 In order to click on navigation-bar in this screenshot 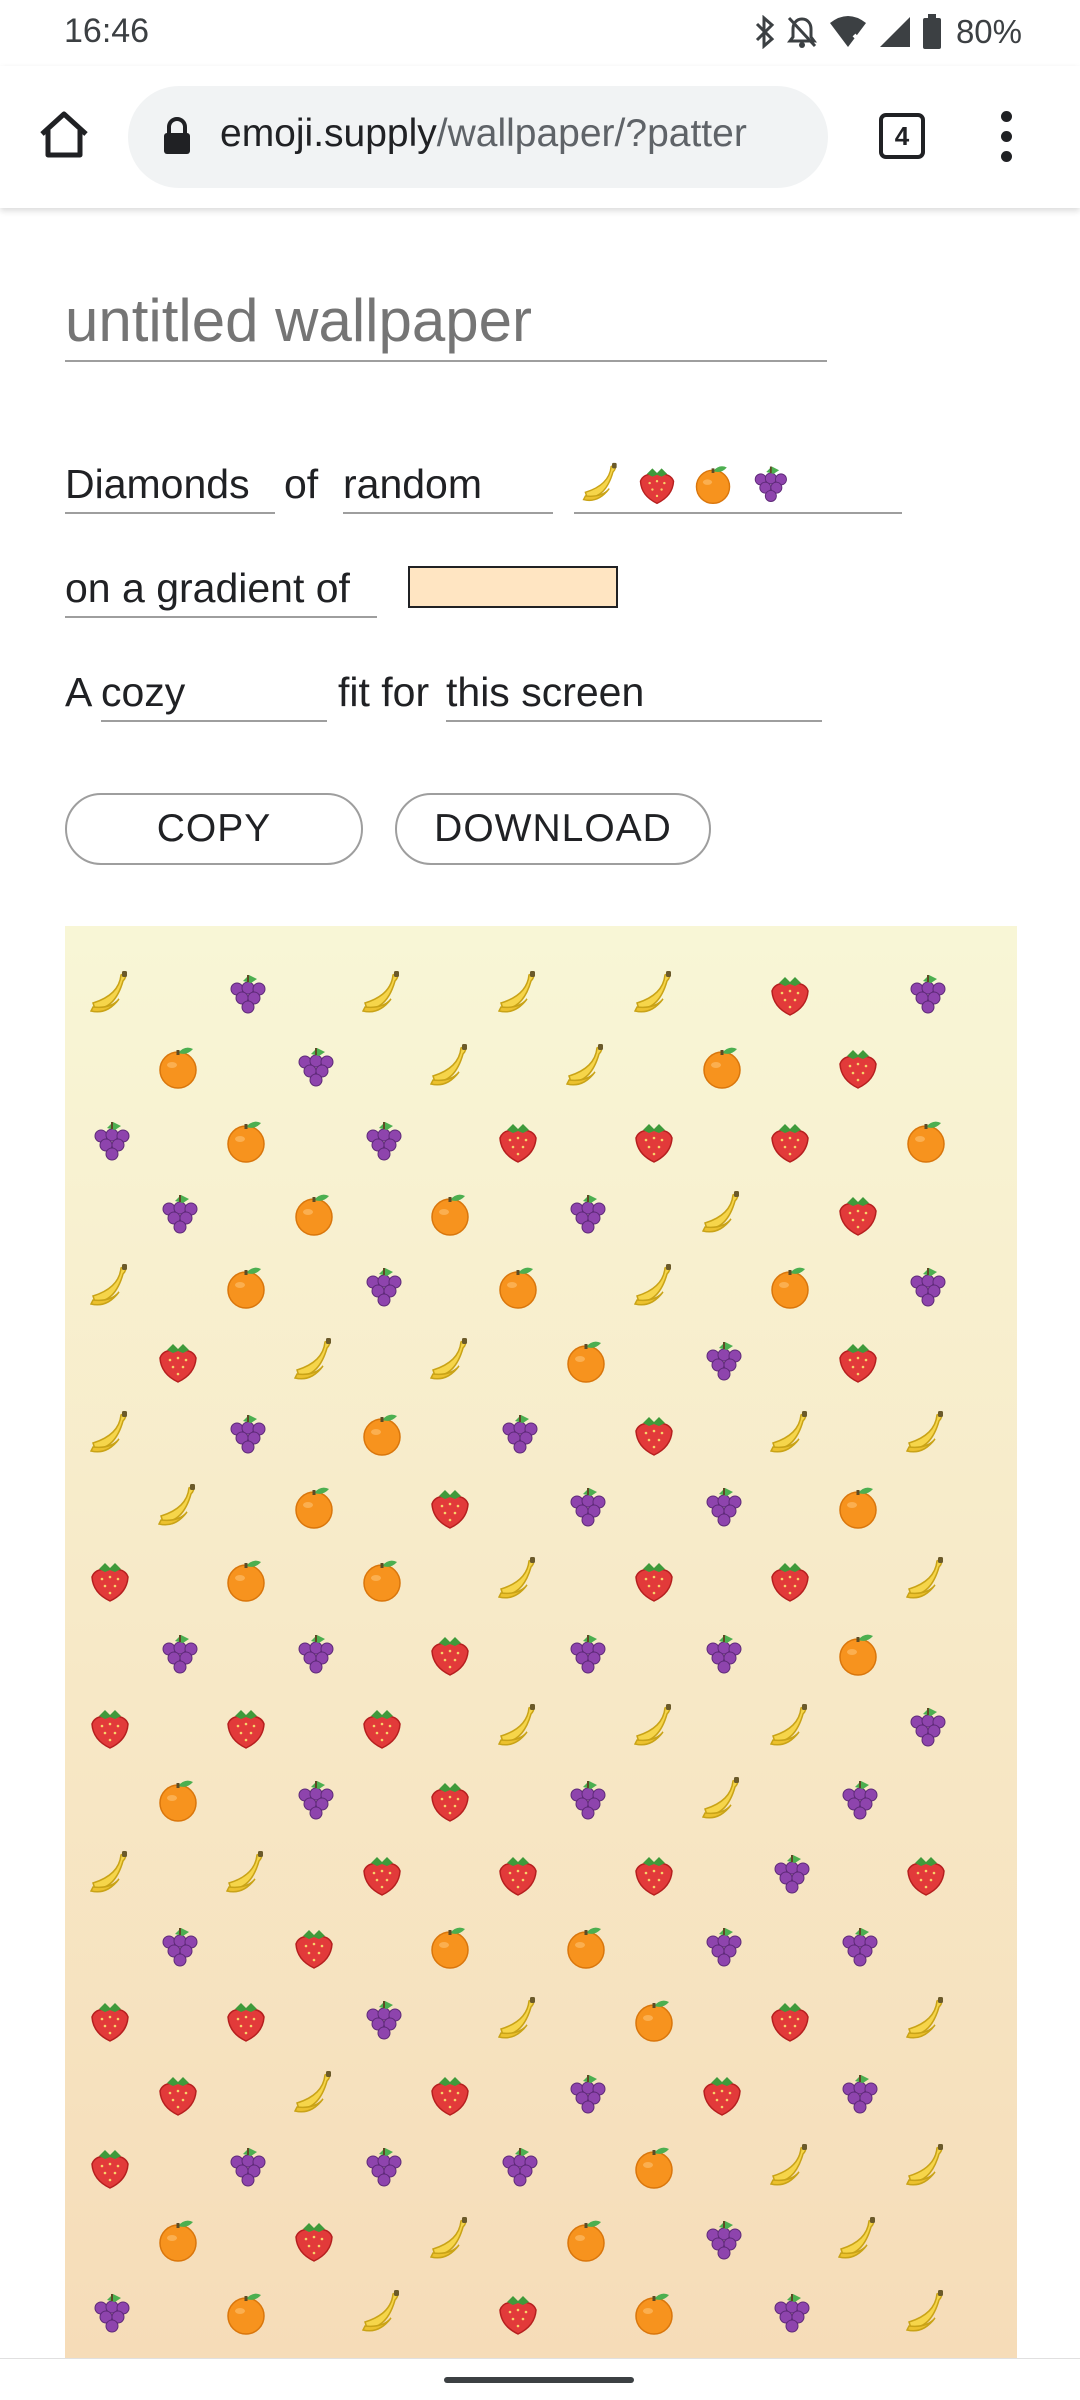, I will do `click(540, 2379)`.